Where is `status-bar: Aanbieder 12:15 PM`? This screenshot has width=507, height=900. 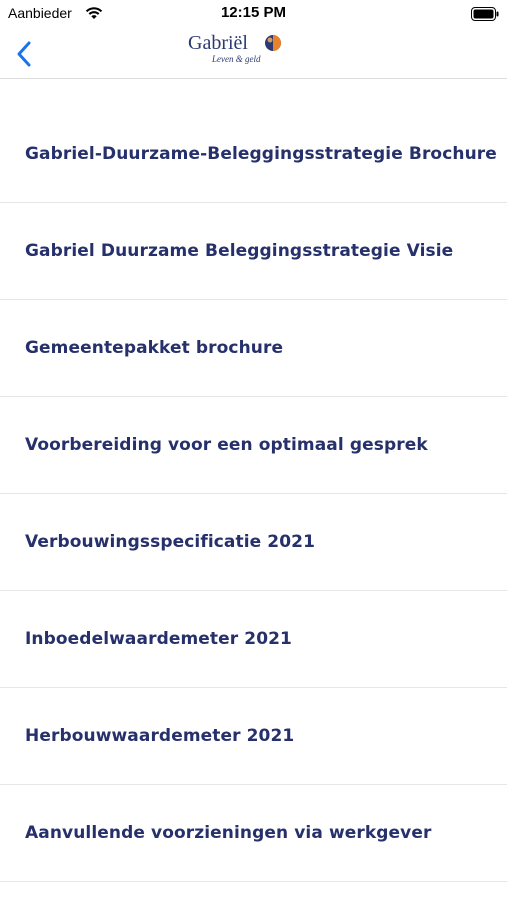
status-bar: Aanbieder 12:15 PM is located at coordinates (253, 14).